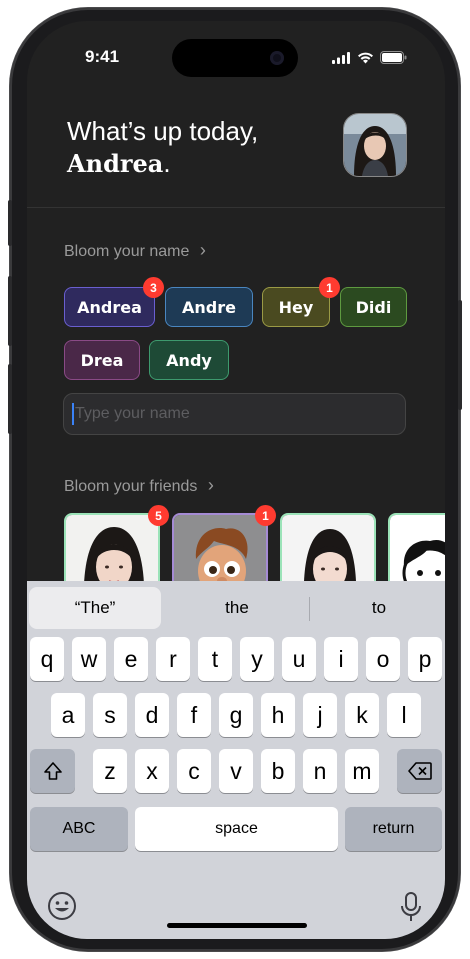 The width and height of the screenshot is (470, 959). Describe the element at coordinates (278, 715) in the screenshot. I see `key-h: h` at that location.